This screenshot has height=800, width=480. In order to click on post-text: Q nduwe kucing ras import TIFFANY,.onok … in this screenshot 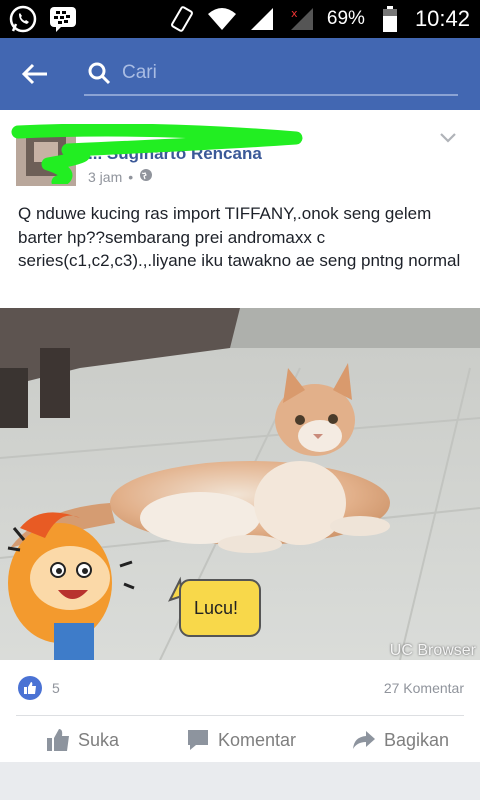, I will do `click(239, 237)`.